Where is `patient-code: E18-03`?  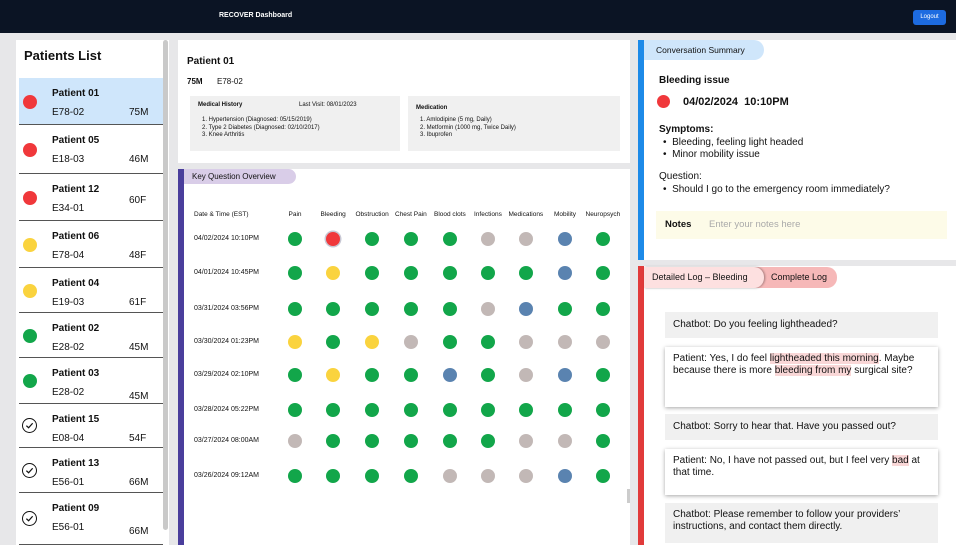 patient-code: E18-03 is located at coordinates (68, 159).